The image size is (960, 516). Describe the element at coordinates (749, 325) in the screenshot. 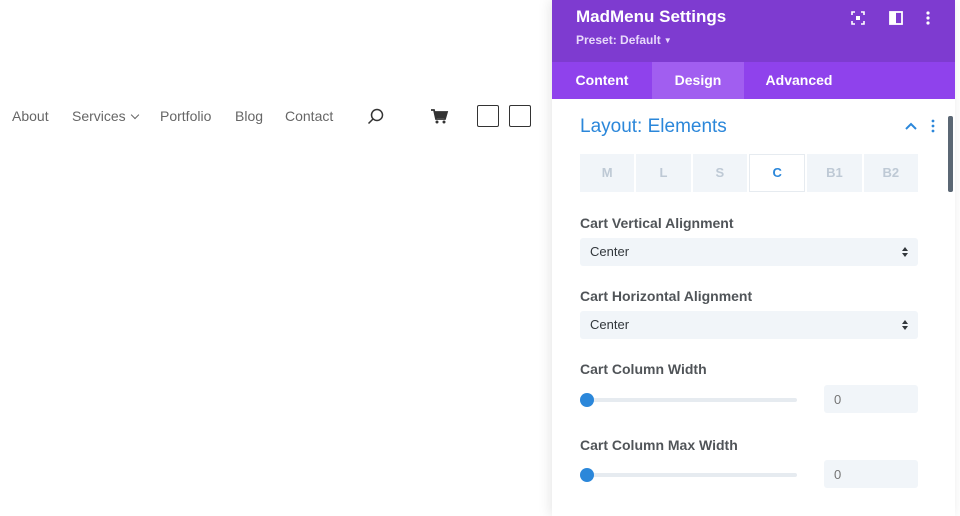

I see `cart-horizontal-alignment-select: Center` at that location.